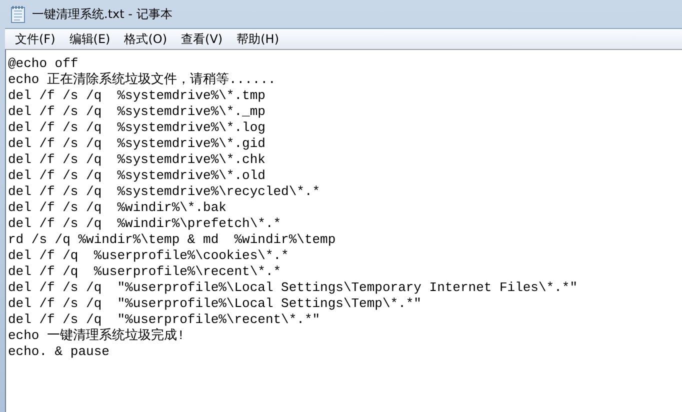  Describe the element at coordinates (145, 272) in the screenshot. I see `text-line: del /f /q %userprofile%\recent\*.*` at that location.